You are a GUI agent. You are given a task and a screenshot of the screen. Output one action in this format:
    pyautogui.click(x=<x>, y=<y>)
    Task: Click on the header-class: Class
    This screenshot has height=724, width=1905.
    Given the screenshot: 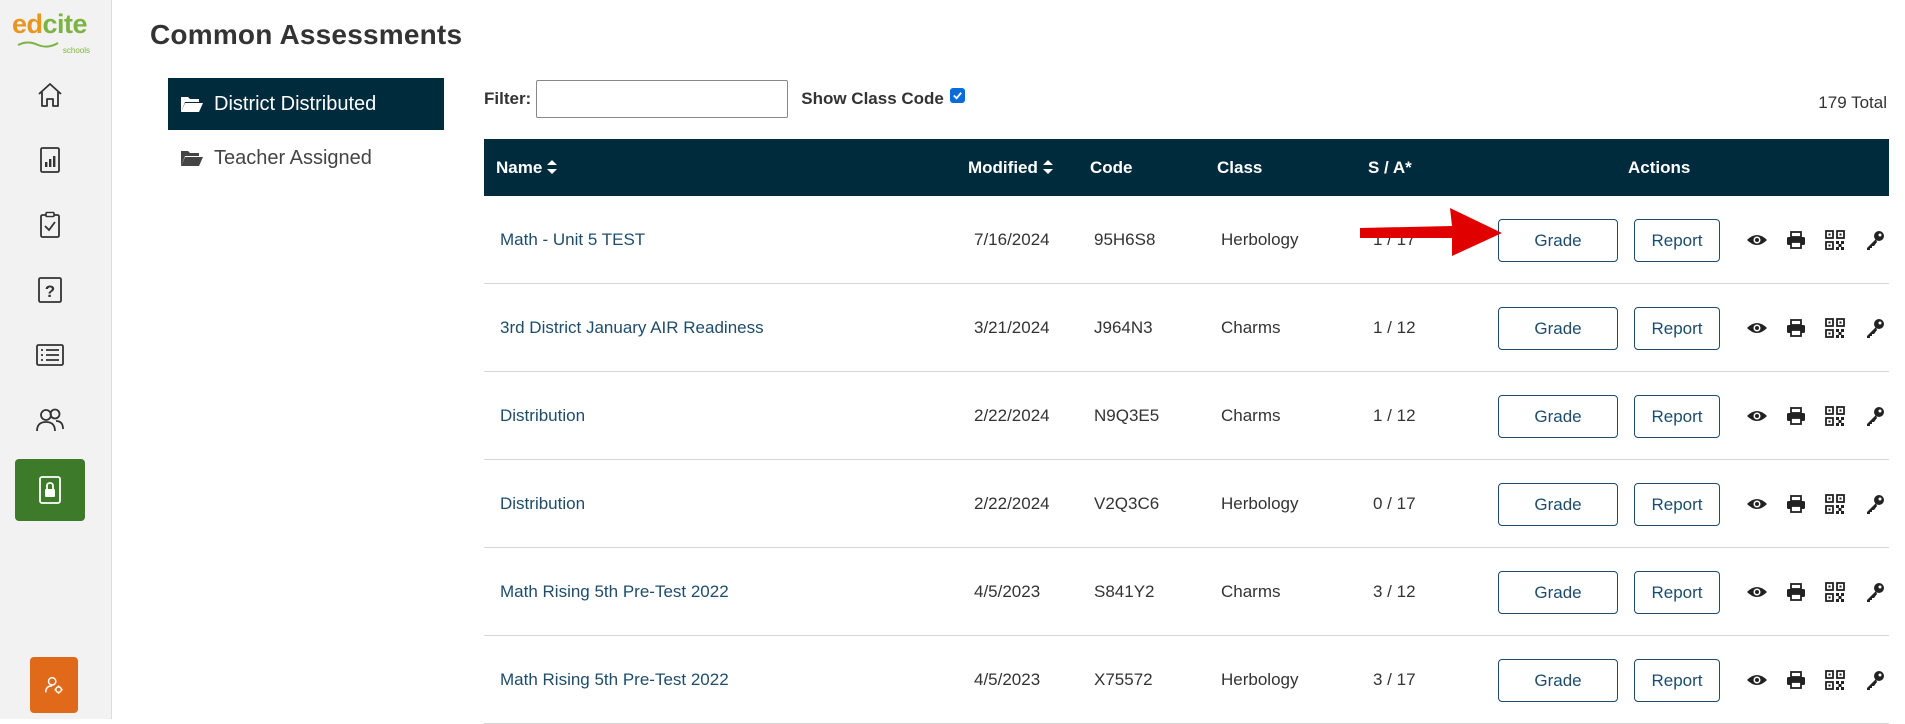 What is the action you would take?
    pyautogui.click(x=1240, y=167)
    